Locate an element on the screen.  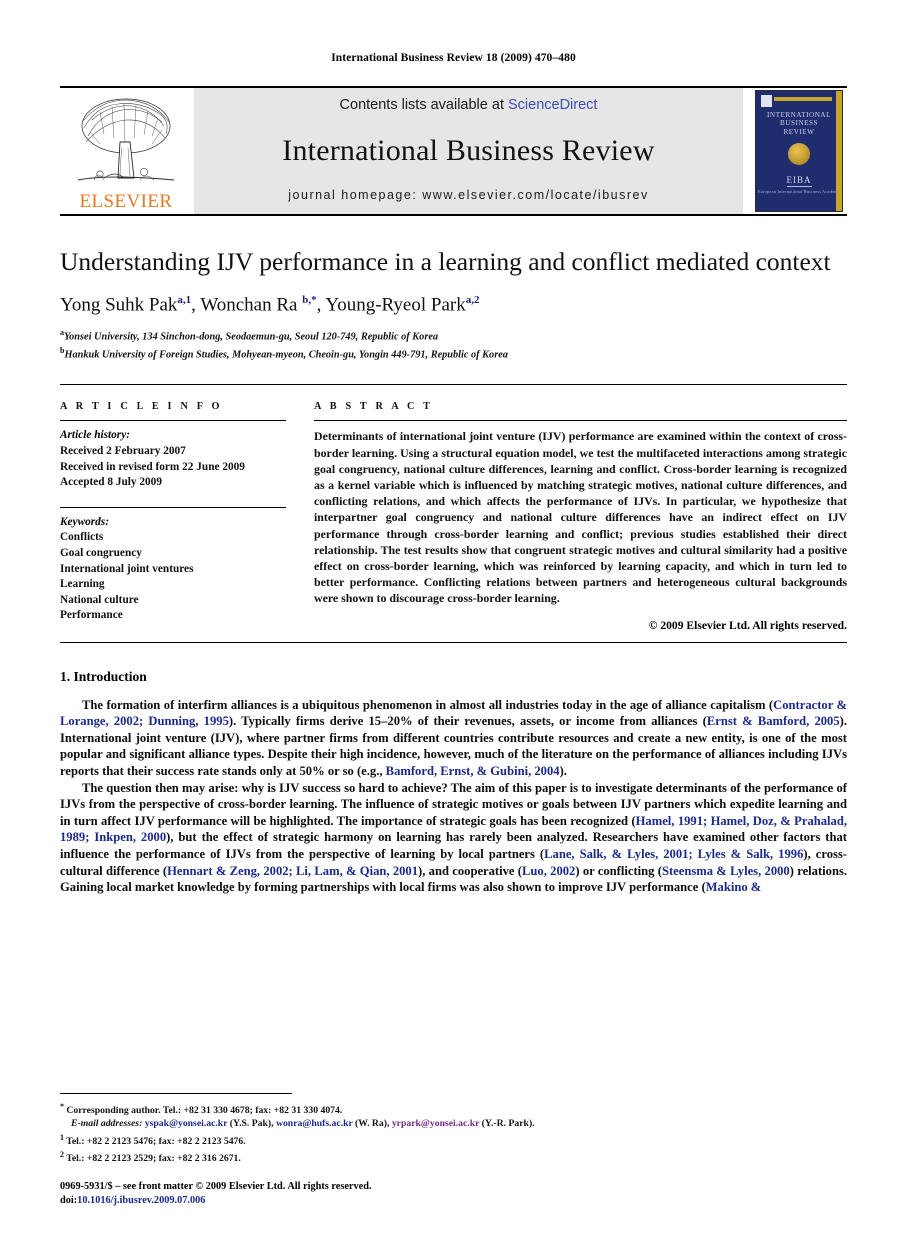
history-item: Received 2 February 2007 is located at coordinates (123, 450).